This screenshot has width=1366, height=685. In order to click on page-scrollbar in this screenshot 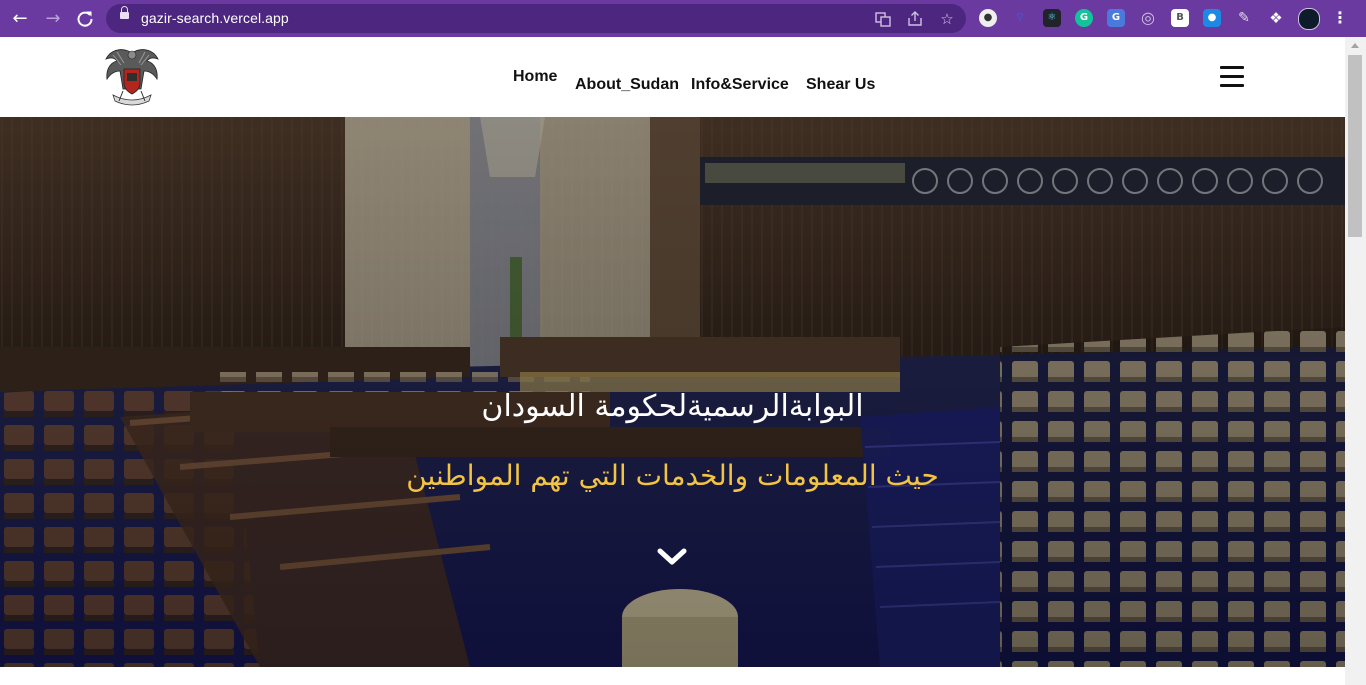, I will do `click(1355, 361)`.